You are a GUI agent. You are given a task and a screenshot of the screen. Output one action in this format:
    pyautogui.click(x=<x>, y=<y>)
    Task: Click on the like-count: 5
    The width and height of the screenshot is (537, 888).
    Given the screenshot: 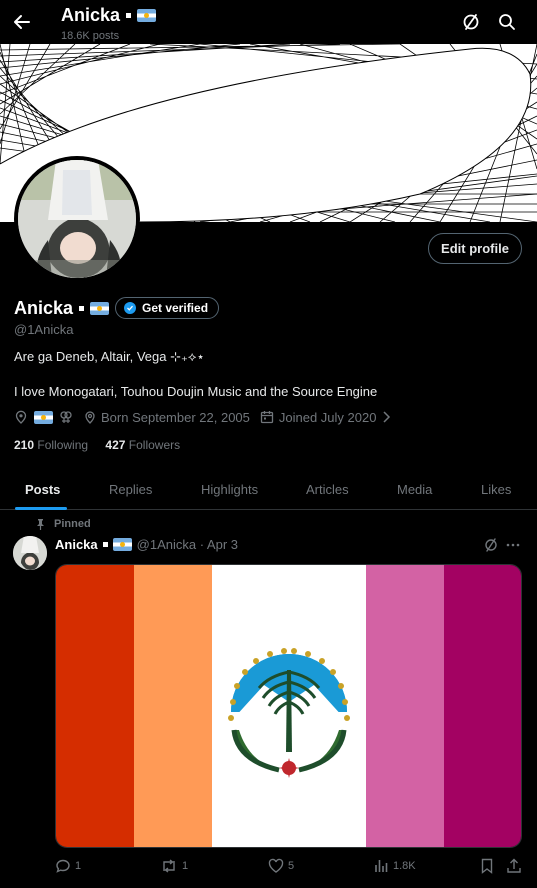 What is the action you would take?
    pyautogui.click(x=291, y=866)
    